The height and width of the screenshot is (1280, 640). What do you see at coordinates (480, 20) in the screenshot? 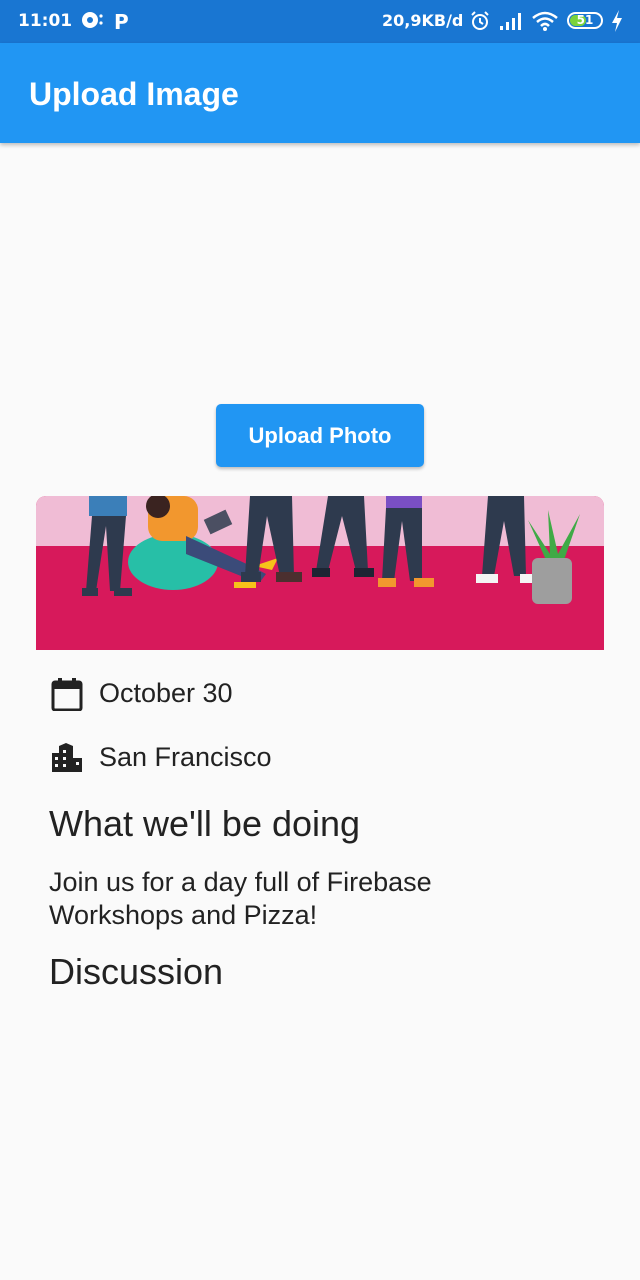
I see `alarm-icon` at bounding box center [480, 20].